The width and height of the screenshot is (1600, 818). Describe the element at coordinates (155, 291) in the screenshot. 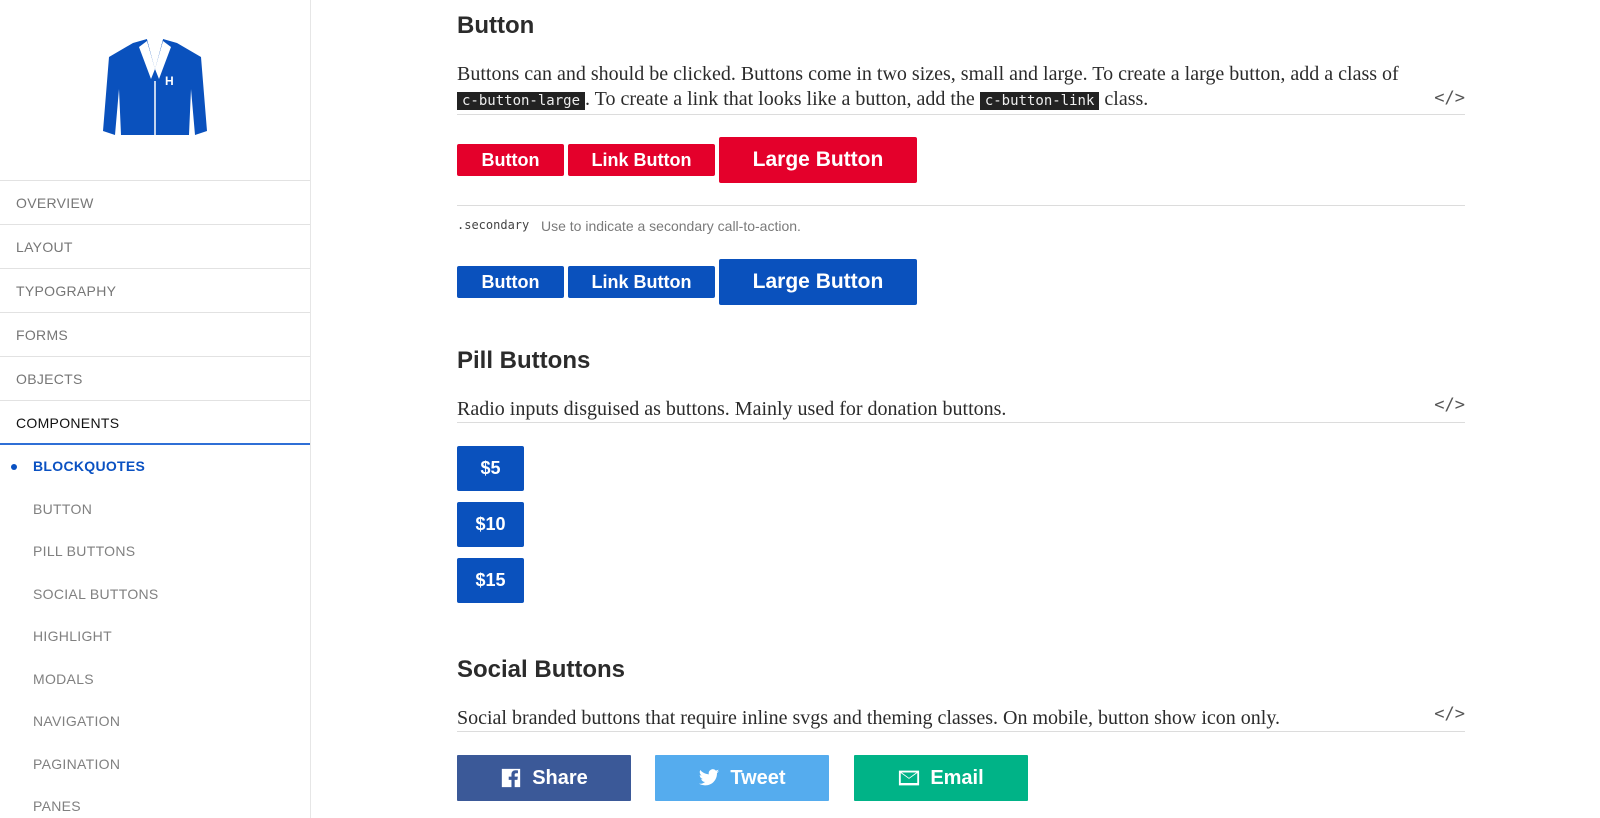

I see `nav-typography: TYPOGRAPHY` at that location.